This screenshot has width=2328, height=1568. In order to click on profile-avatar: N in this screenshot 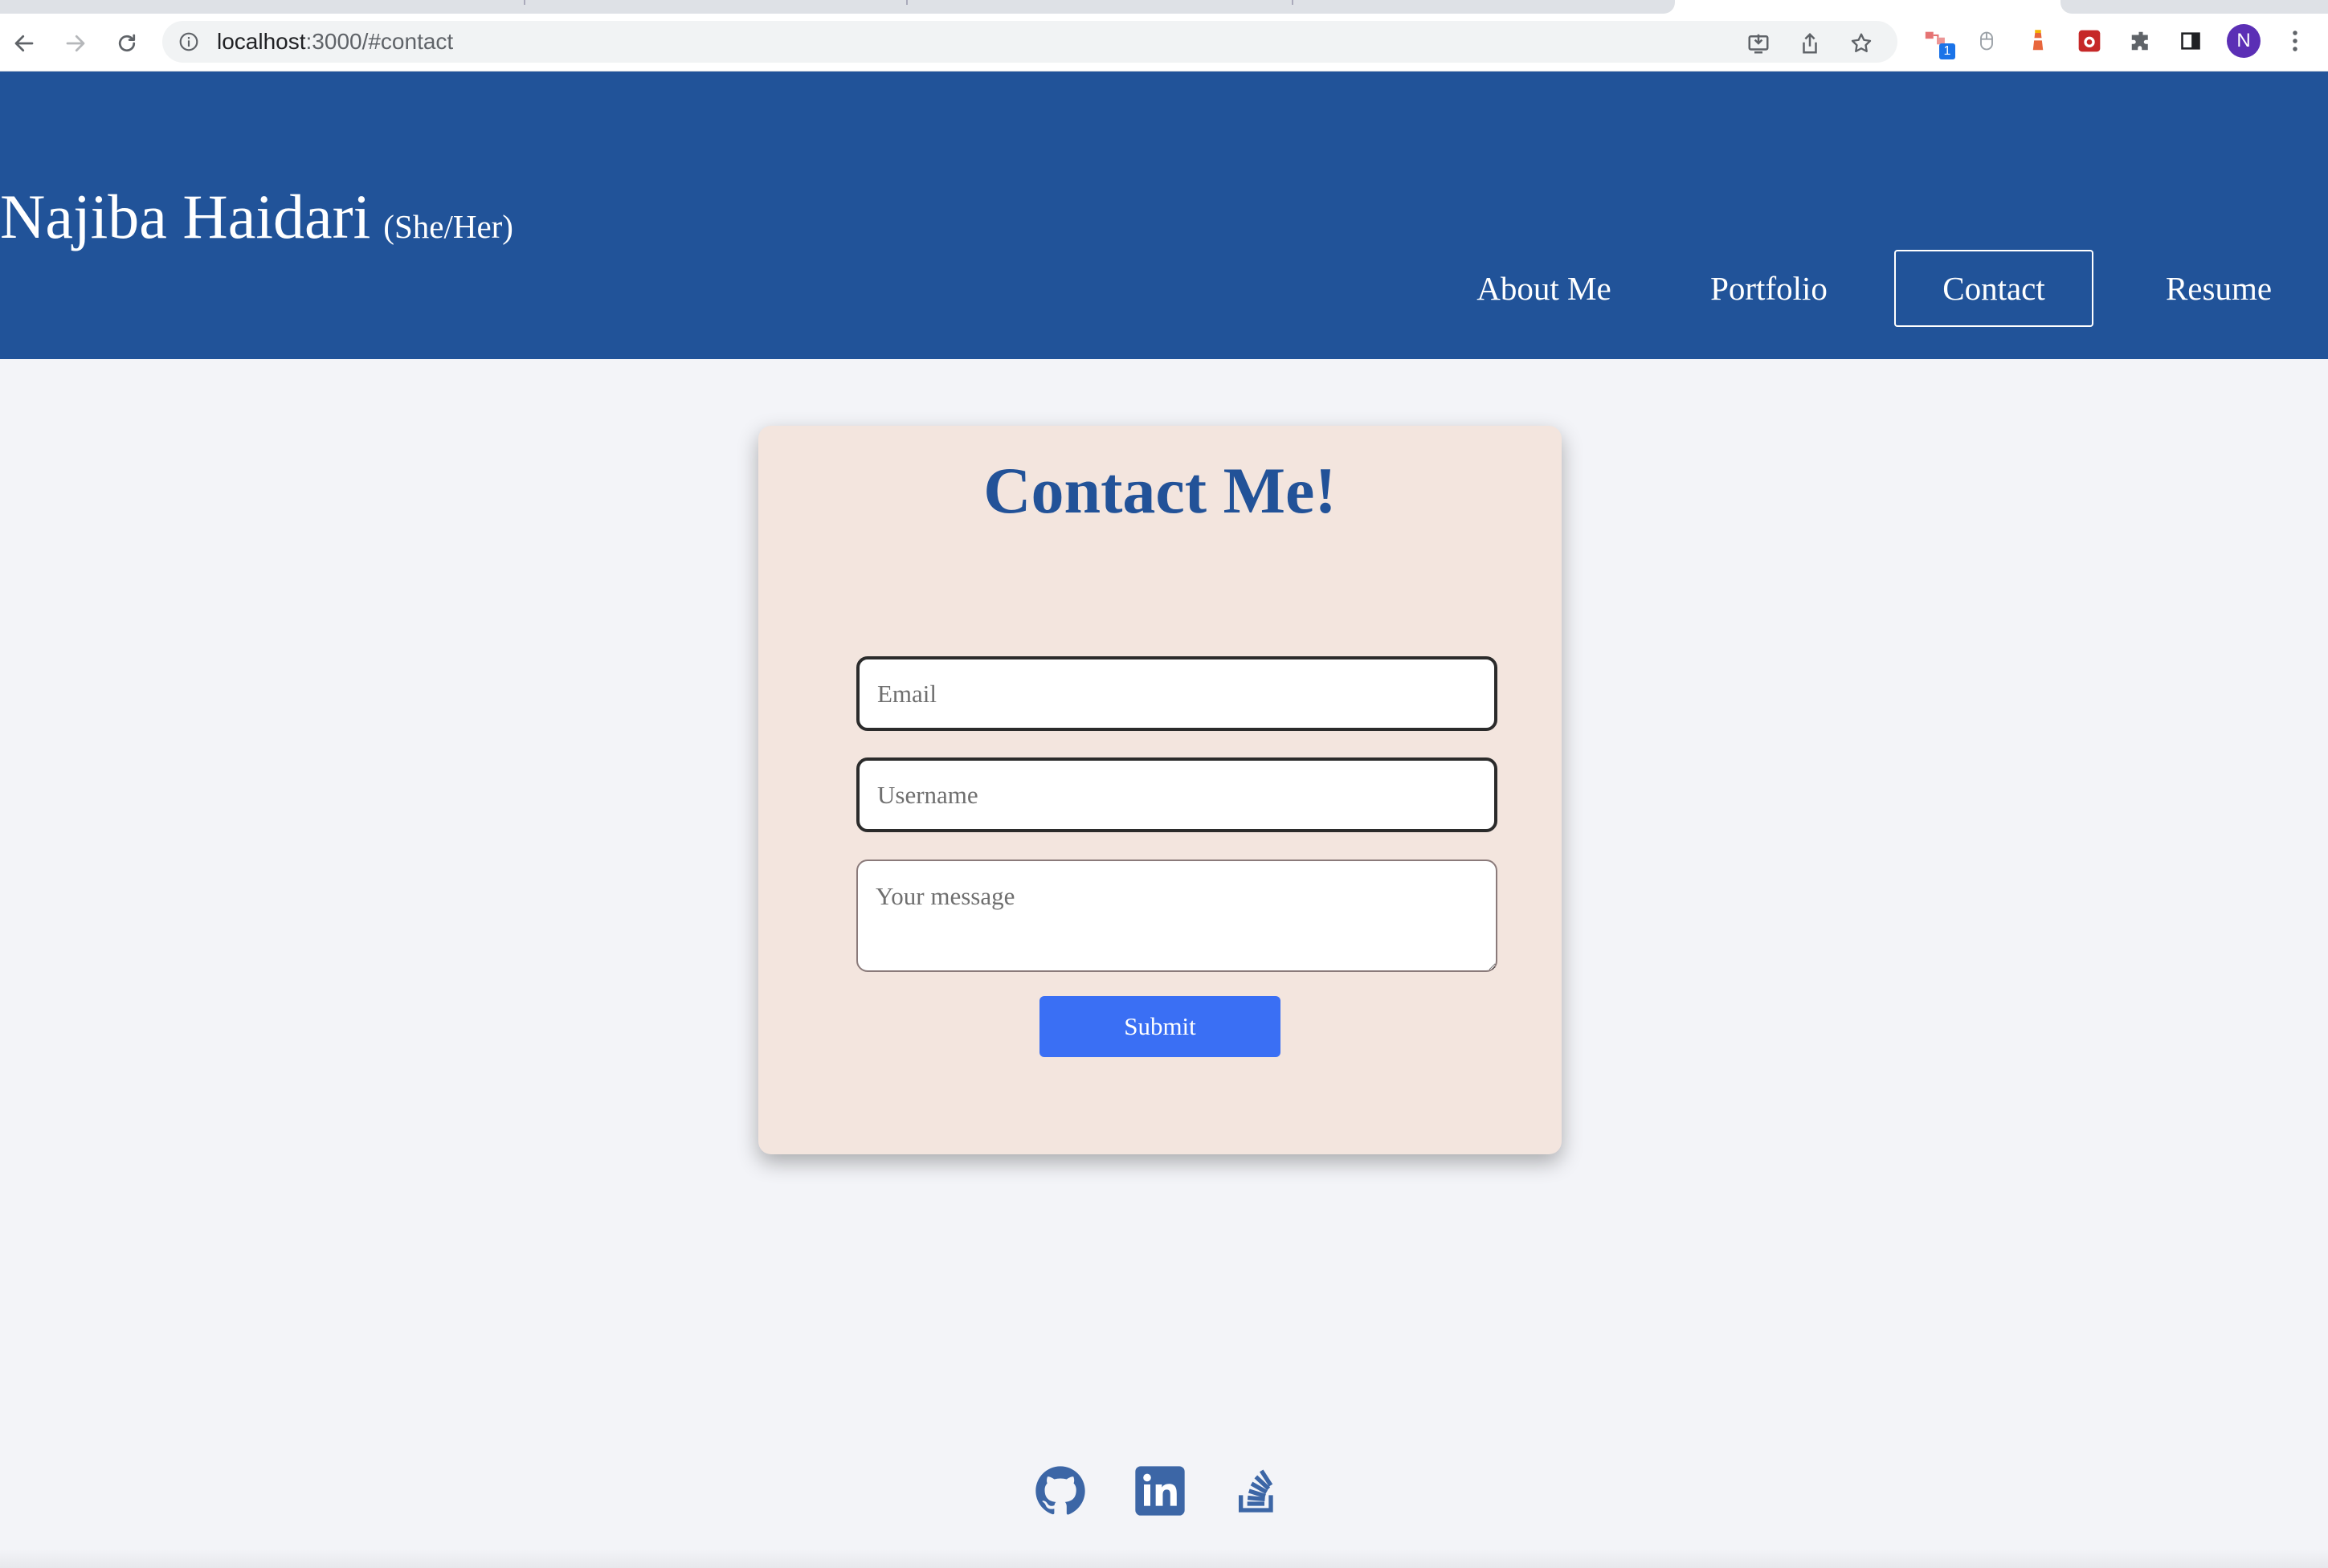, I will do `click(2244, 41)`.